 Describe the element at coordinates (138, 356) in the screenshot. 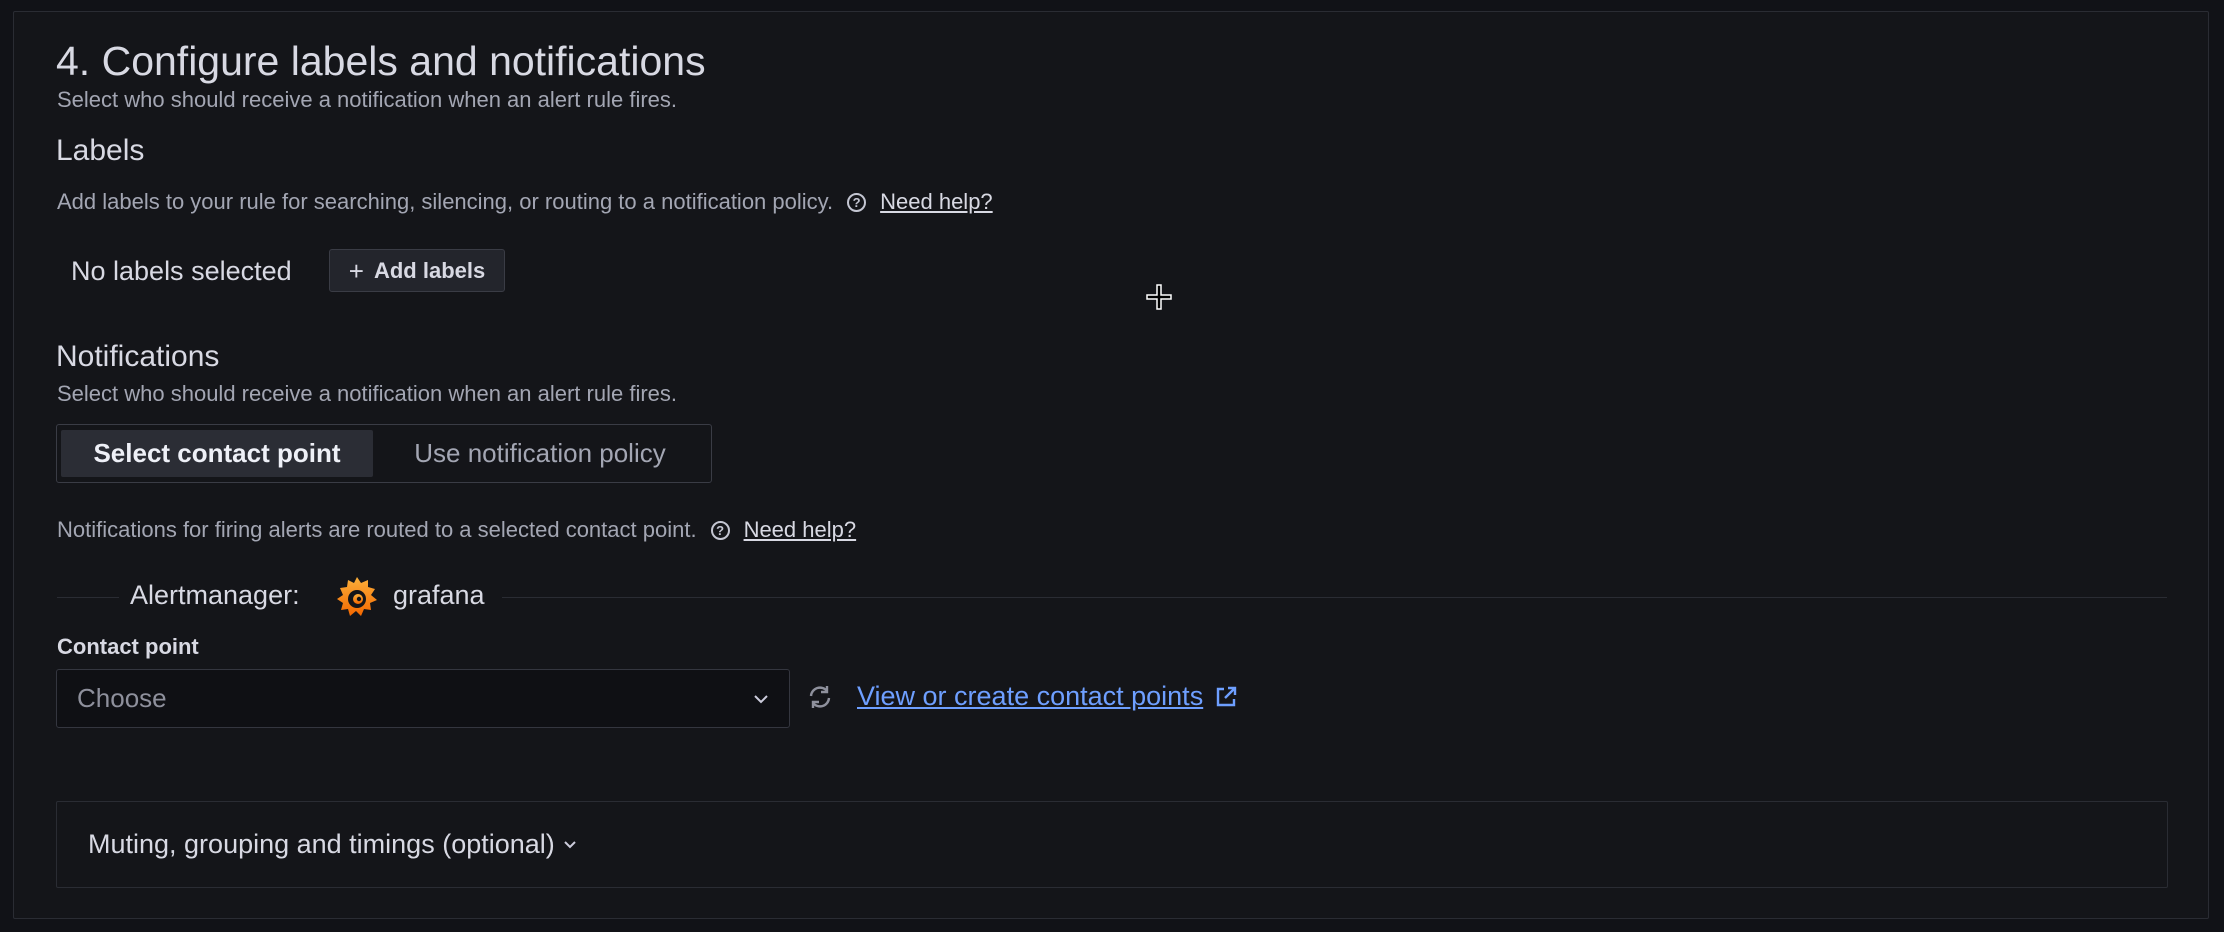

I see `notifications-heading: Notifications` at that location.